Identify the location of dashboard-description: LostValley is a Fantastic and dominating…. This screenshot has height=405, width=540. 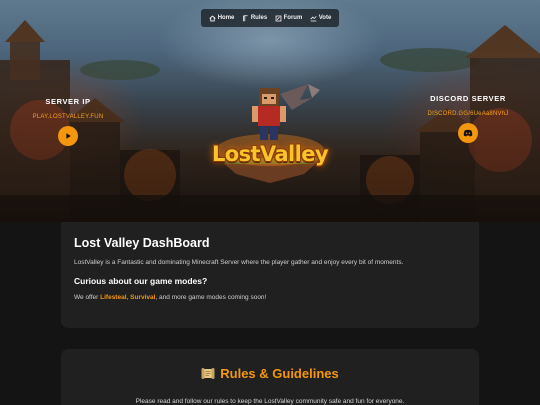
(239, 262).